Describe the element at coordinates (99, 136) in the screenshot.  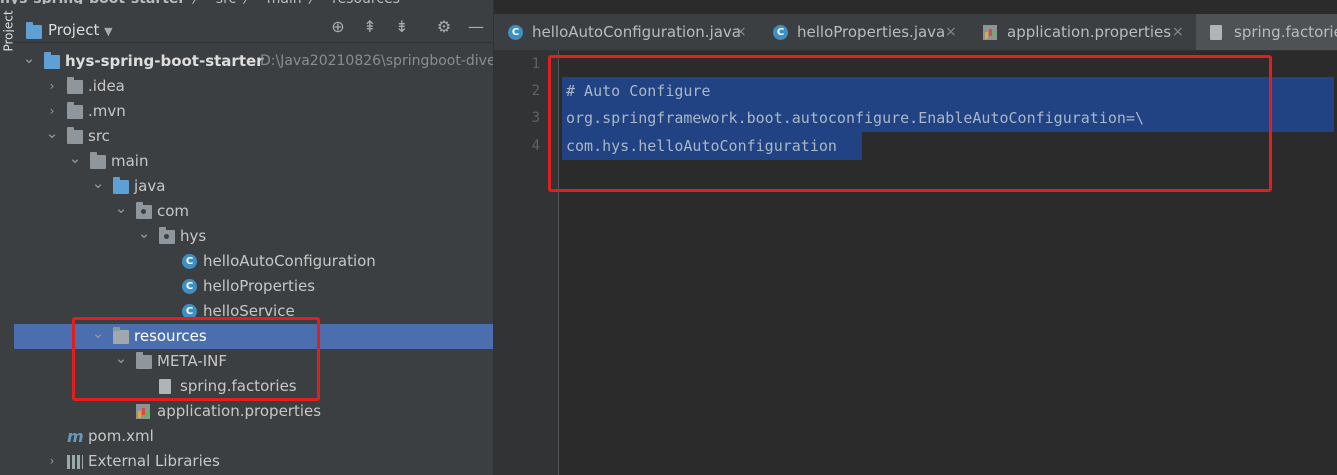
I see `tree-item-label: src` at that location.